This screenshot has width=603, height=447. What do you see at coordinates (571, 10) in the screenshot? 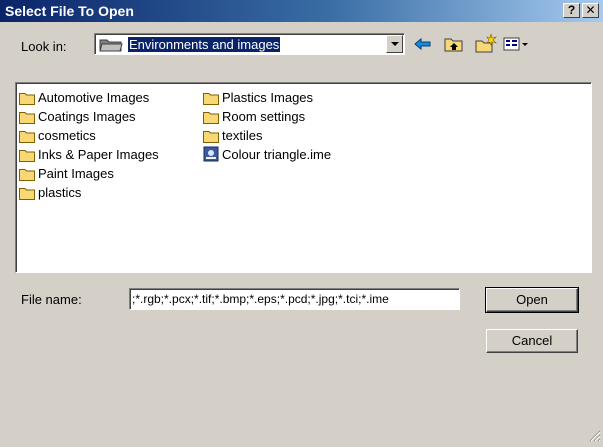
I see `help-button: ?` at bounding box center [571, 10].